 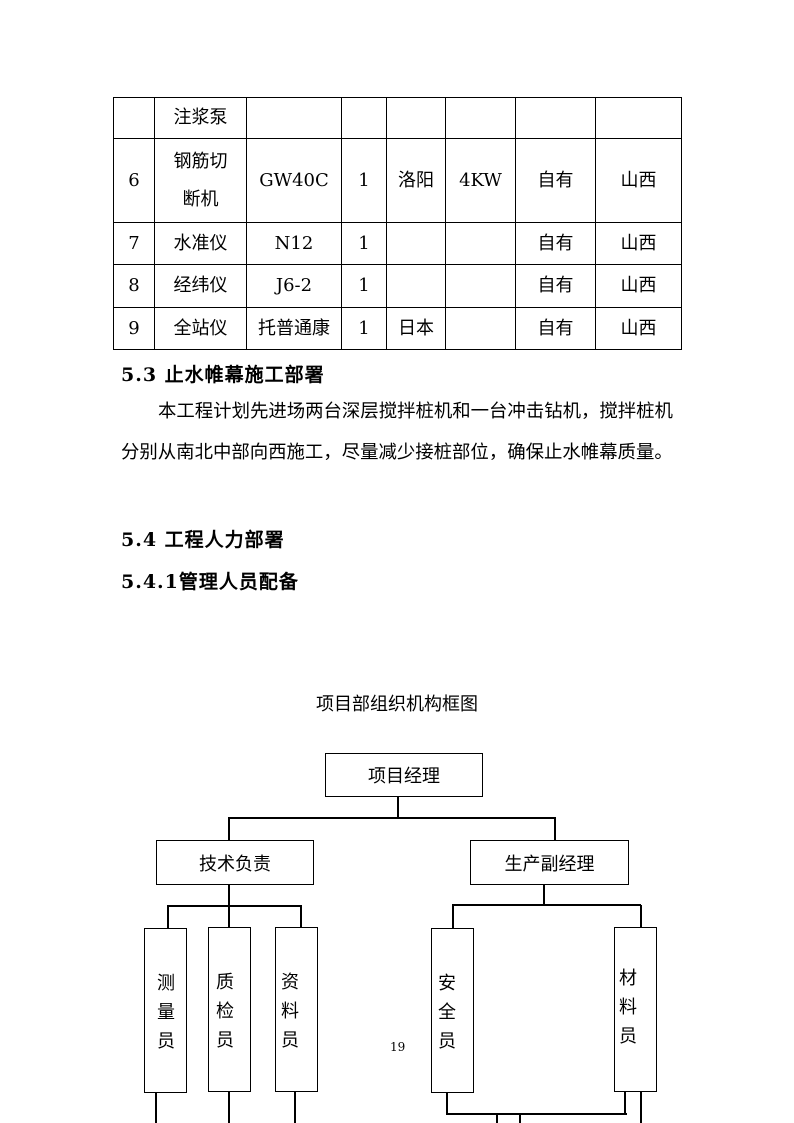 I want to click on table-row: 6 钢筋切 断机 GW40C 1 洛阳 4KW 自有 山西, so click(x=397, y=180).